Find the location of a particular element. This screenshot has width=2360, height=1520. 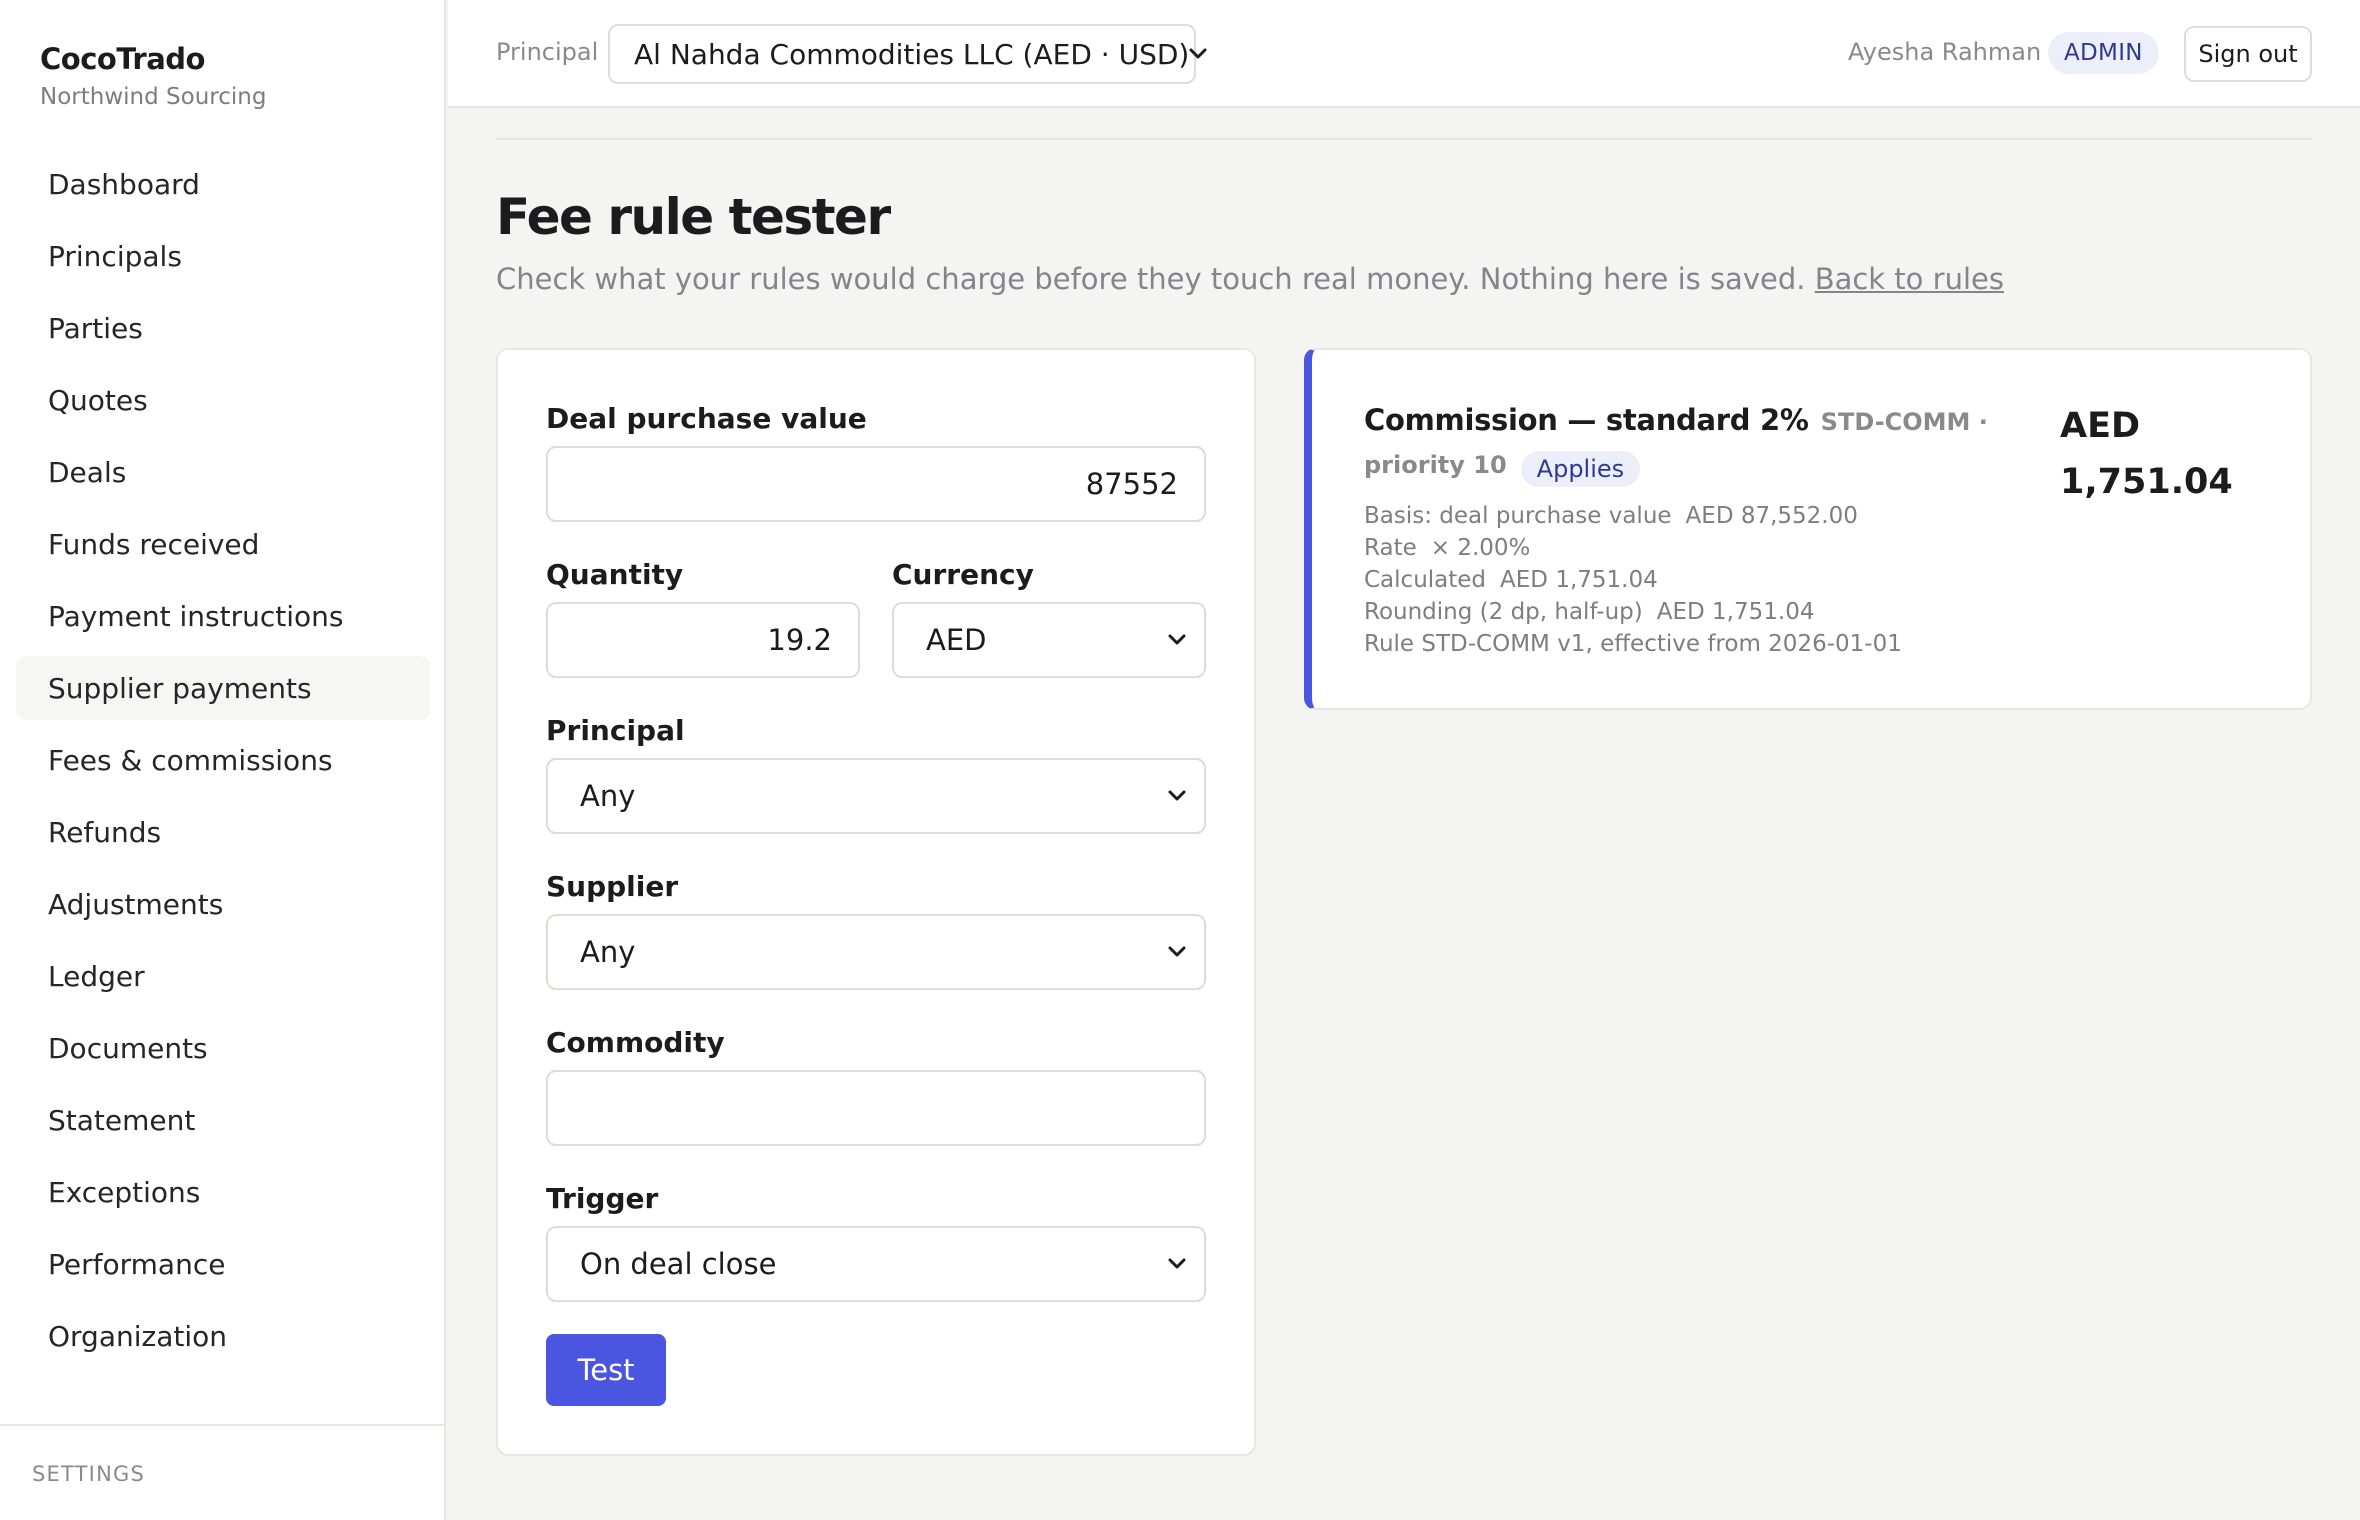

fee-amount-currency: AED is located at coordinates (2100, 426).